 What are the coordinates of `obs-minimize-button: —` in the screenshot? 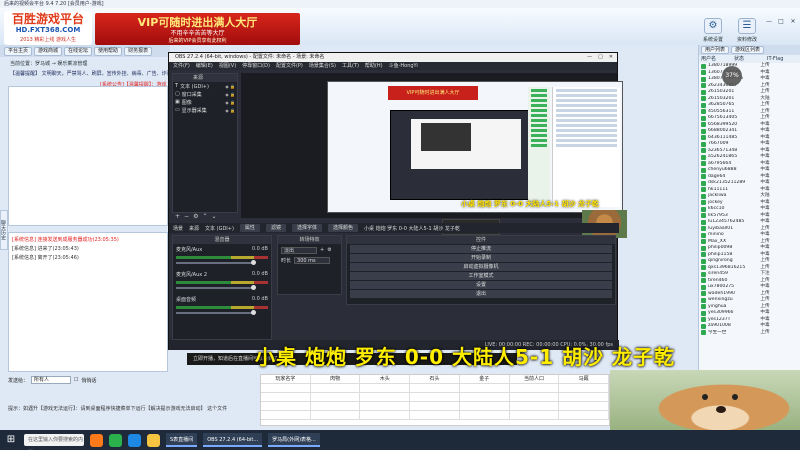 It's located at (589, 57).